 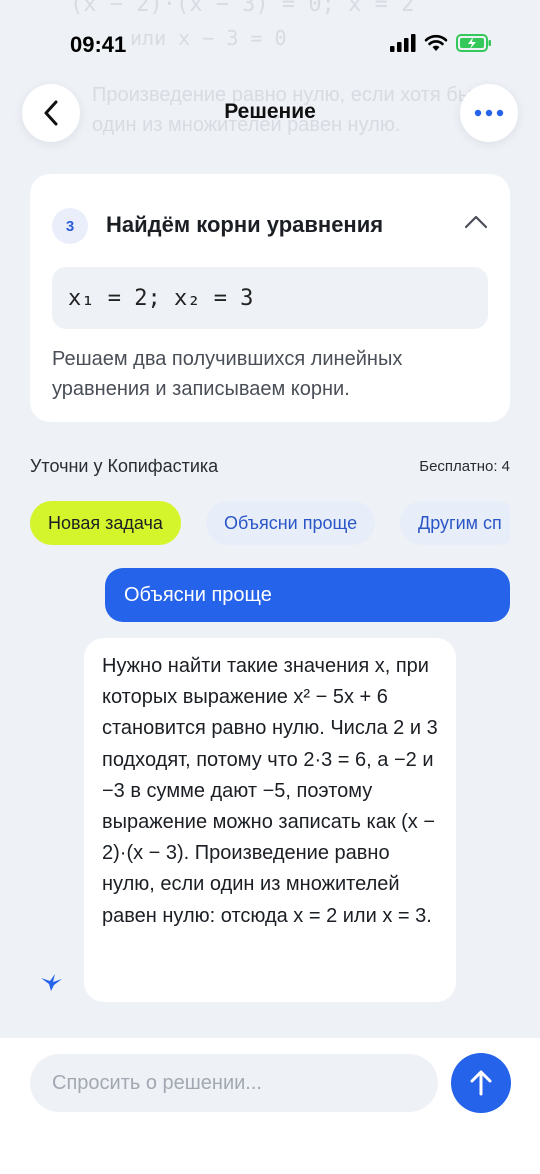 What do you see at coordinates (270, 111) in the screenshot?
I see `page-title: Решение` at bounding box center [270, 111].